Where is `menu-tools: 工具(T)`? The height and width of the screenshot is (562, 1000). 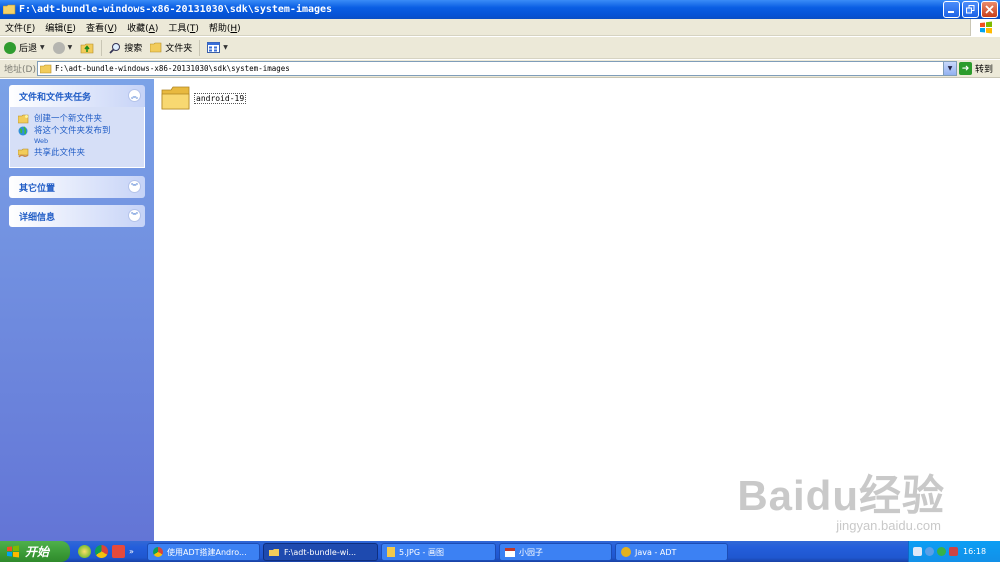 menu-tools: 工具(T) is located at coordinates (183, 27).